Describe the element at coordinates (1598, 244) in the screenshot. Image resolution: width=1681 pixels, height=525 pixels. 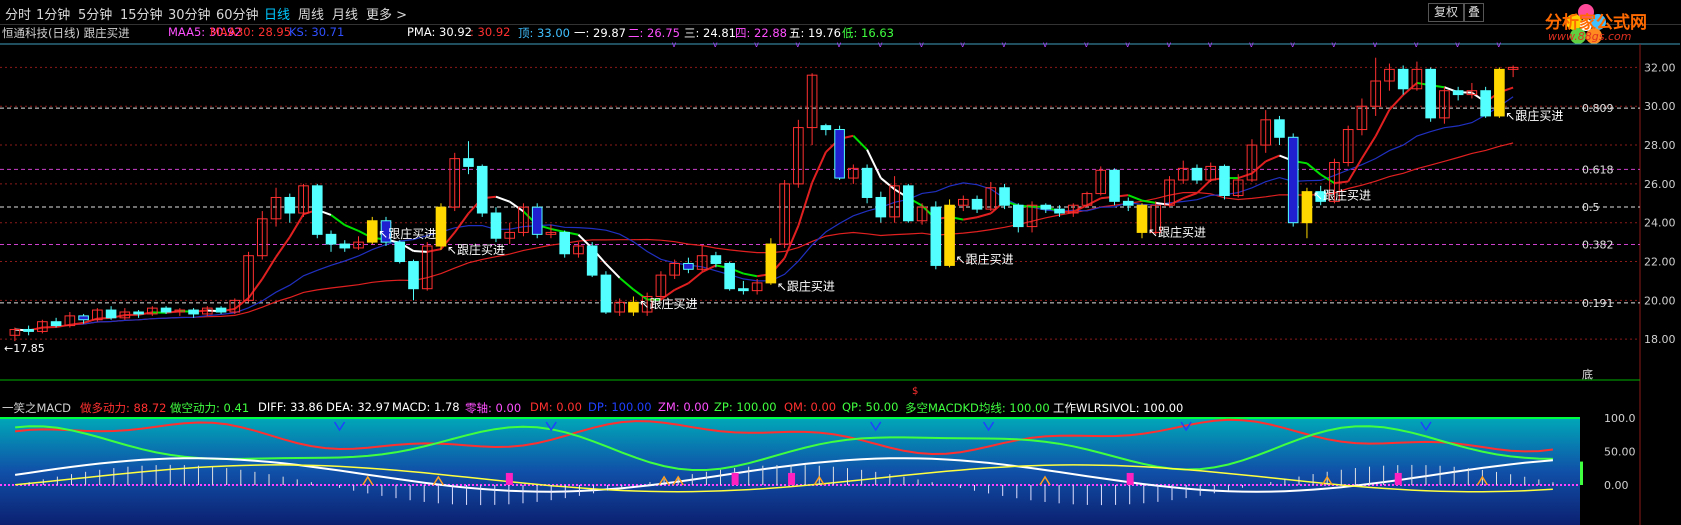
I see `fib-level-label: 0.382` at that location.